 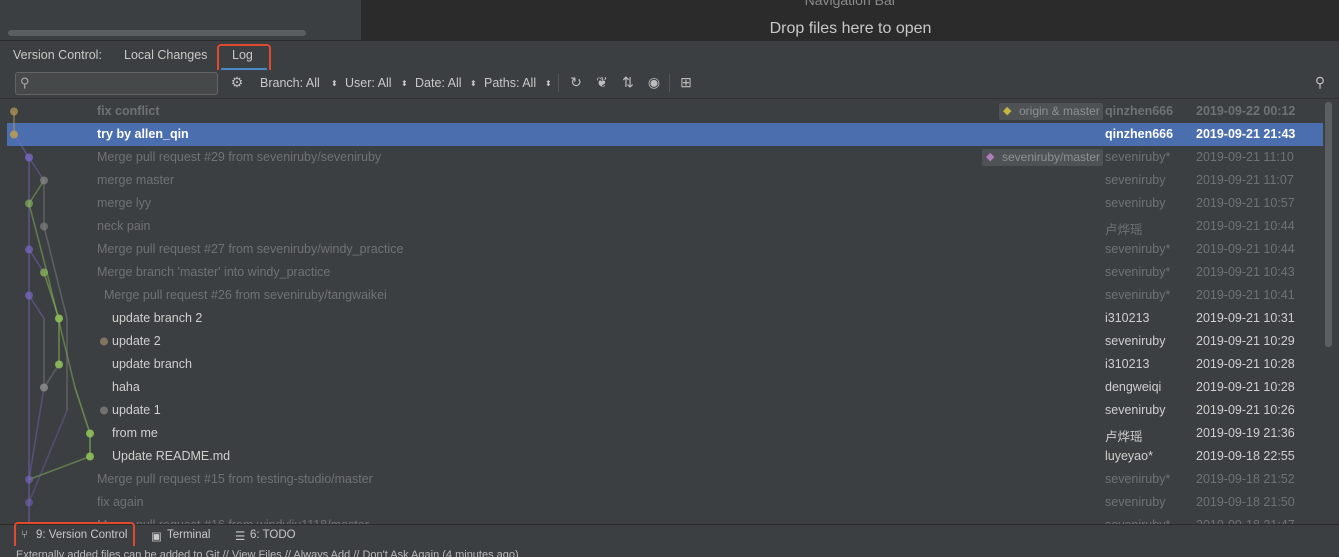 I want to click on eye-icon: ◉, so click(x=654, y=82).